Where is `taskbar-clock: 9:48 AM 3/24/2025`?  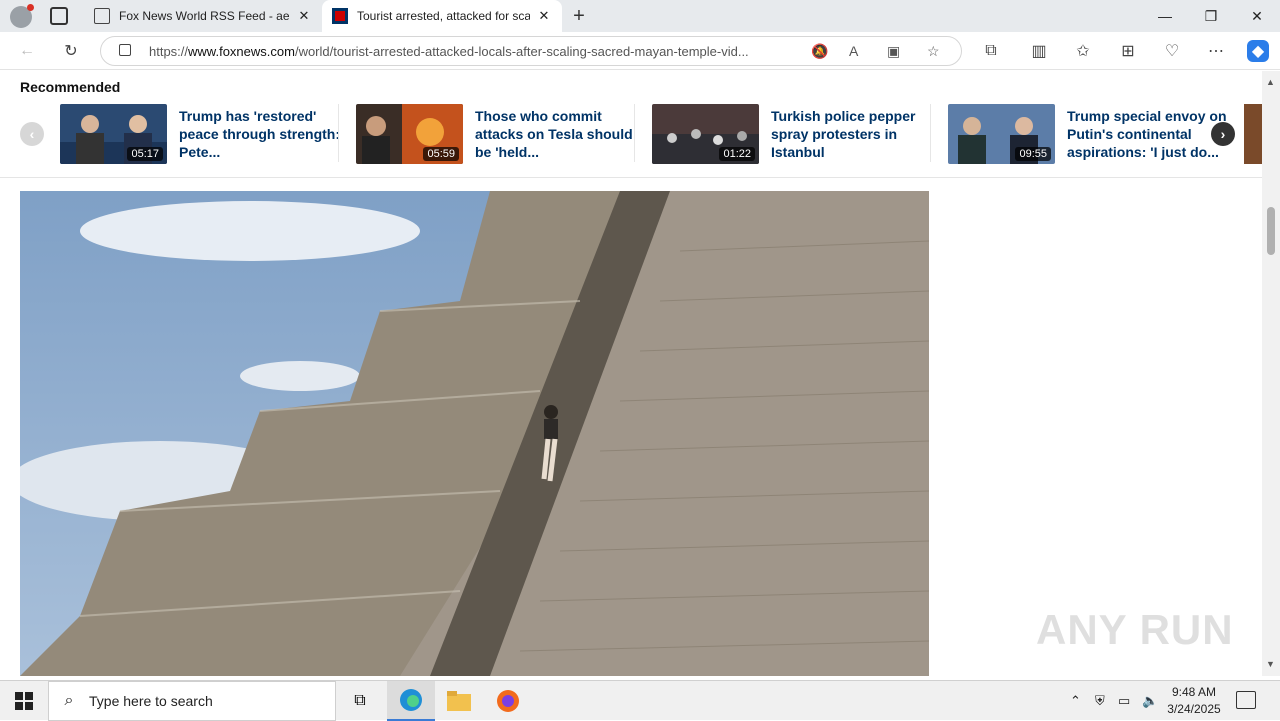
taskbar-clock: 9:48 AM 3/24/2025 is located at coordinates (1194, 701).